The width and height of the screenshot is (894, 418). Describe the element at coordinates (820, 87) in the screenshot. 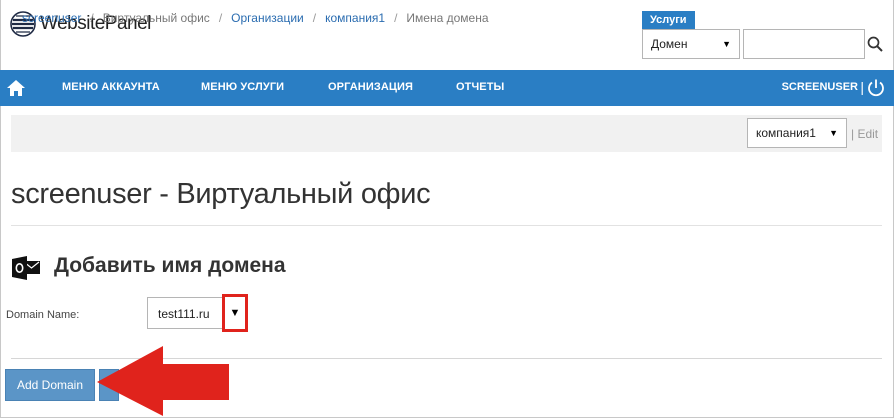

I see `nav-user: SCREENUSER` at that location.